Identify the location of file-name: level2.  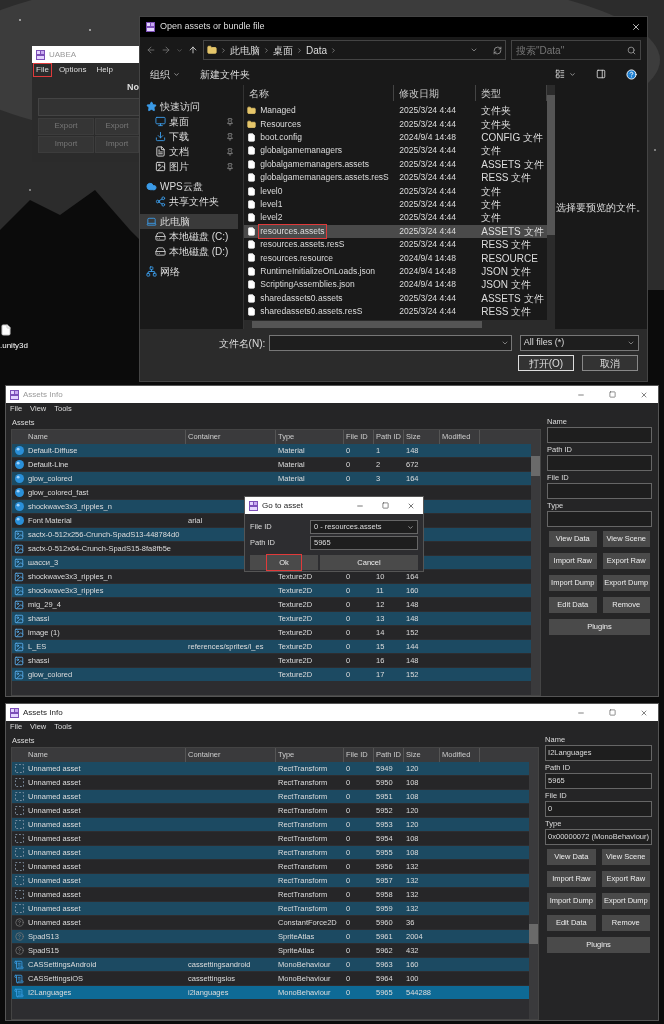
(271, 218).